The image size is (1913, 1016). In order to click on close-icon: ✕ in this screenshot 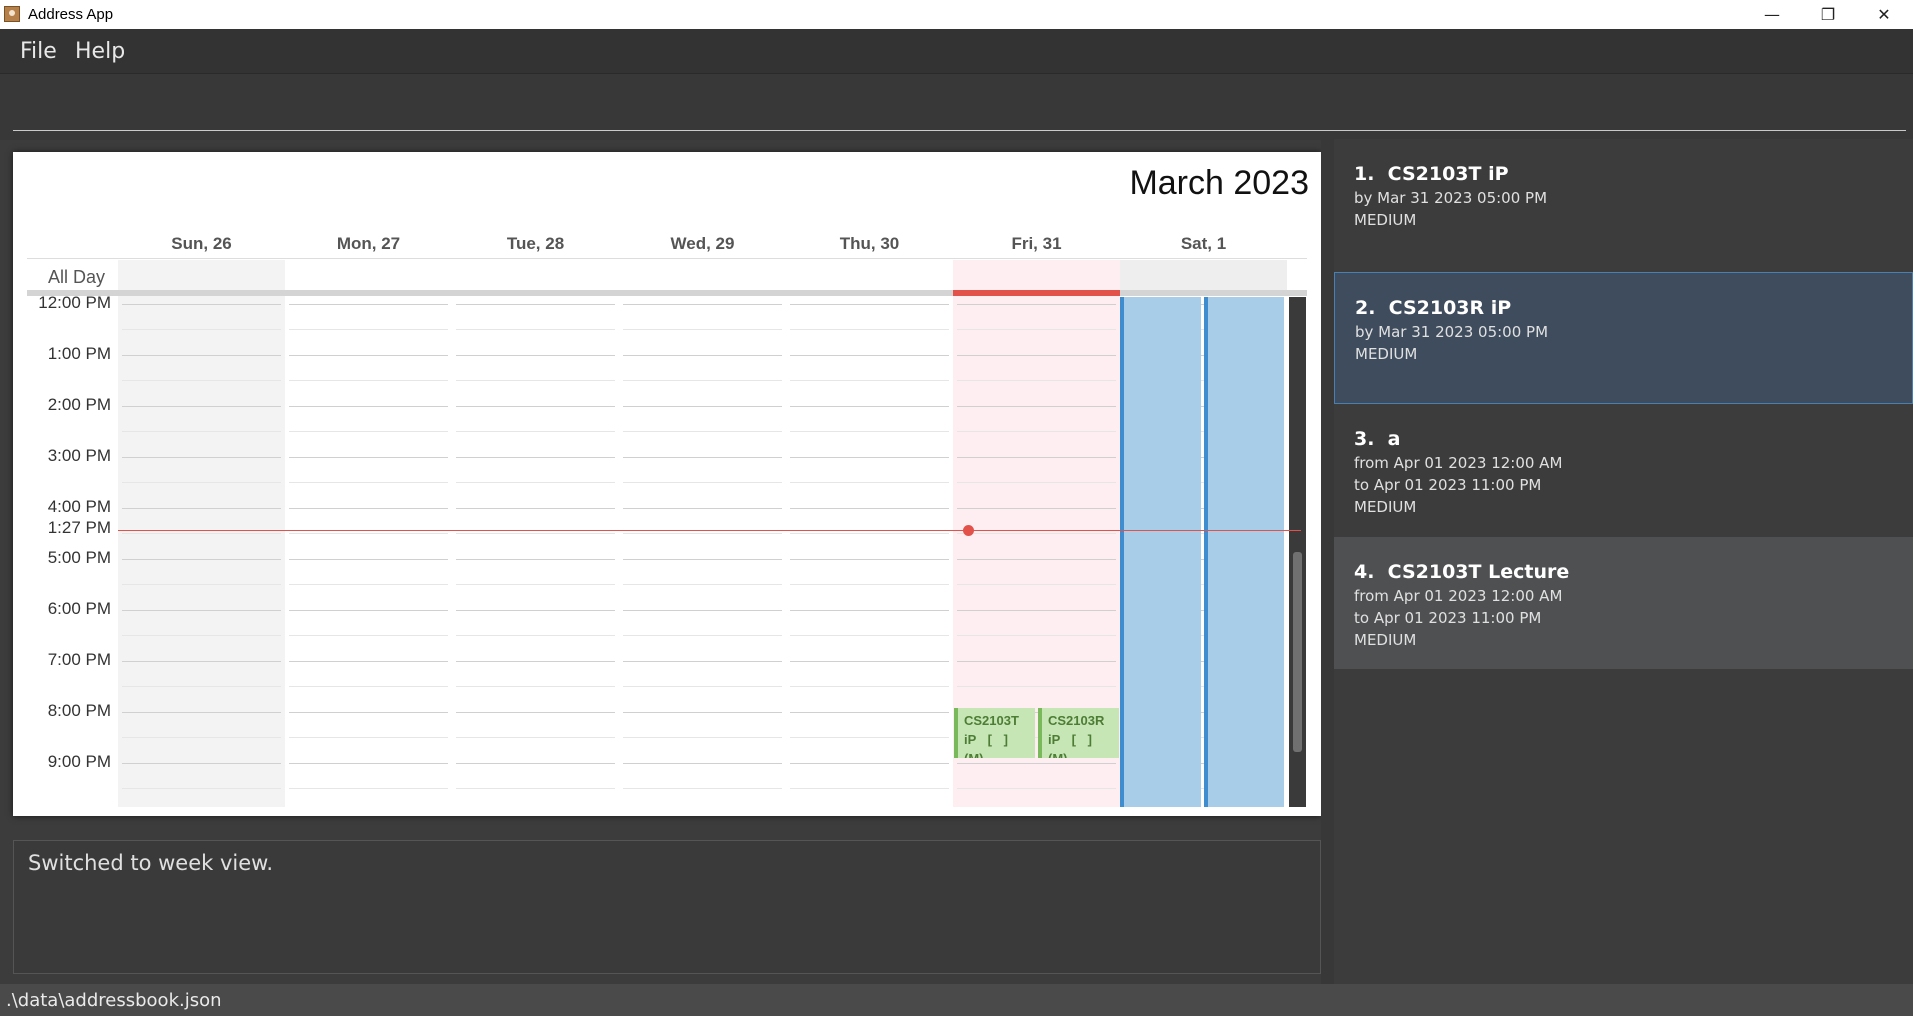, I will do `click(1884, 14)`.